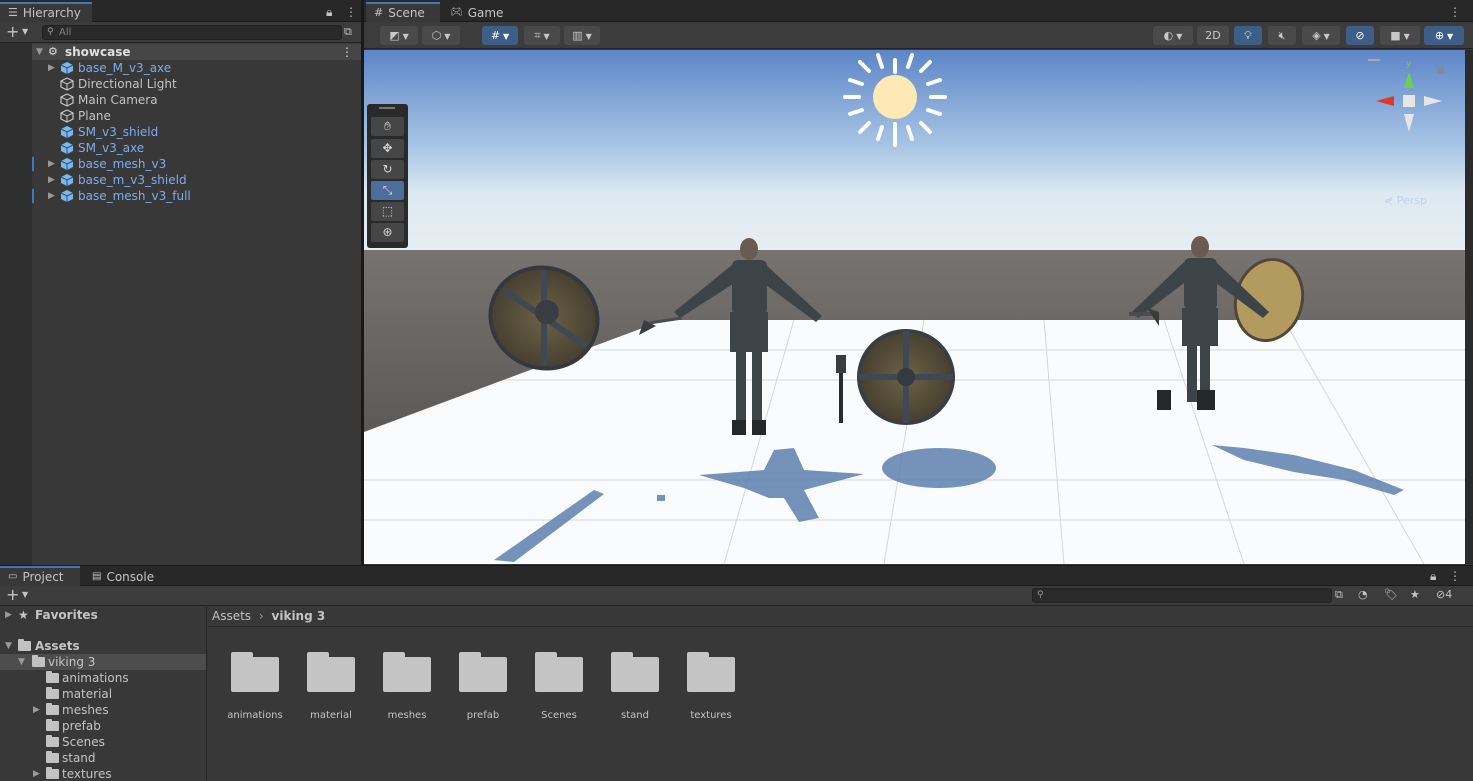 The width and height of the screenshot is (1473, 781). I want to click on effects-dropdown: ◈ ▼, so click(1321, 35).